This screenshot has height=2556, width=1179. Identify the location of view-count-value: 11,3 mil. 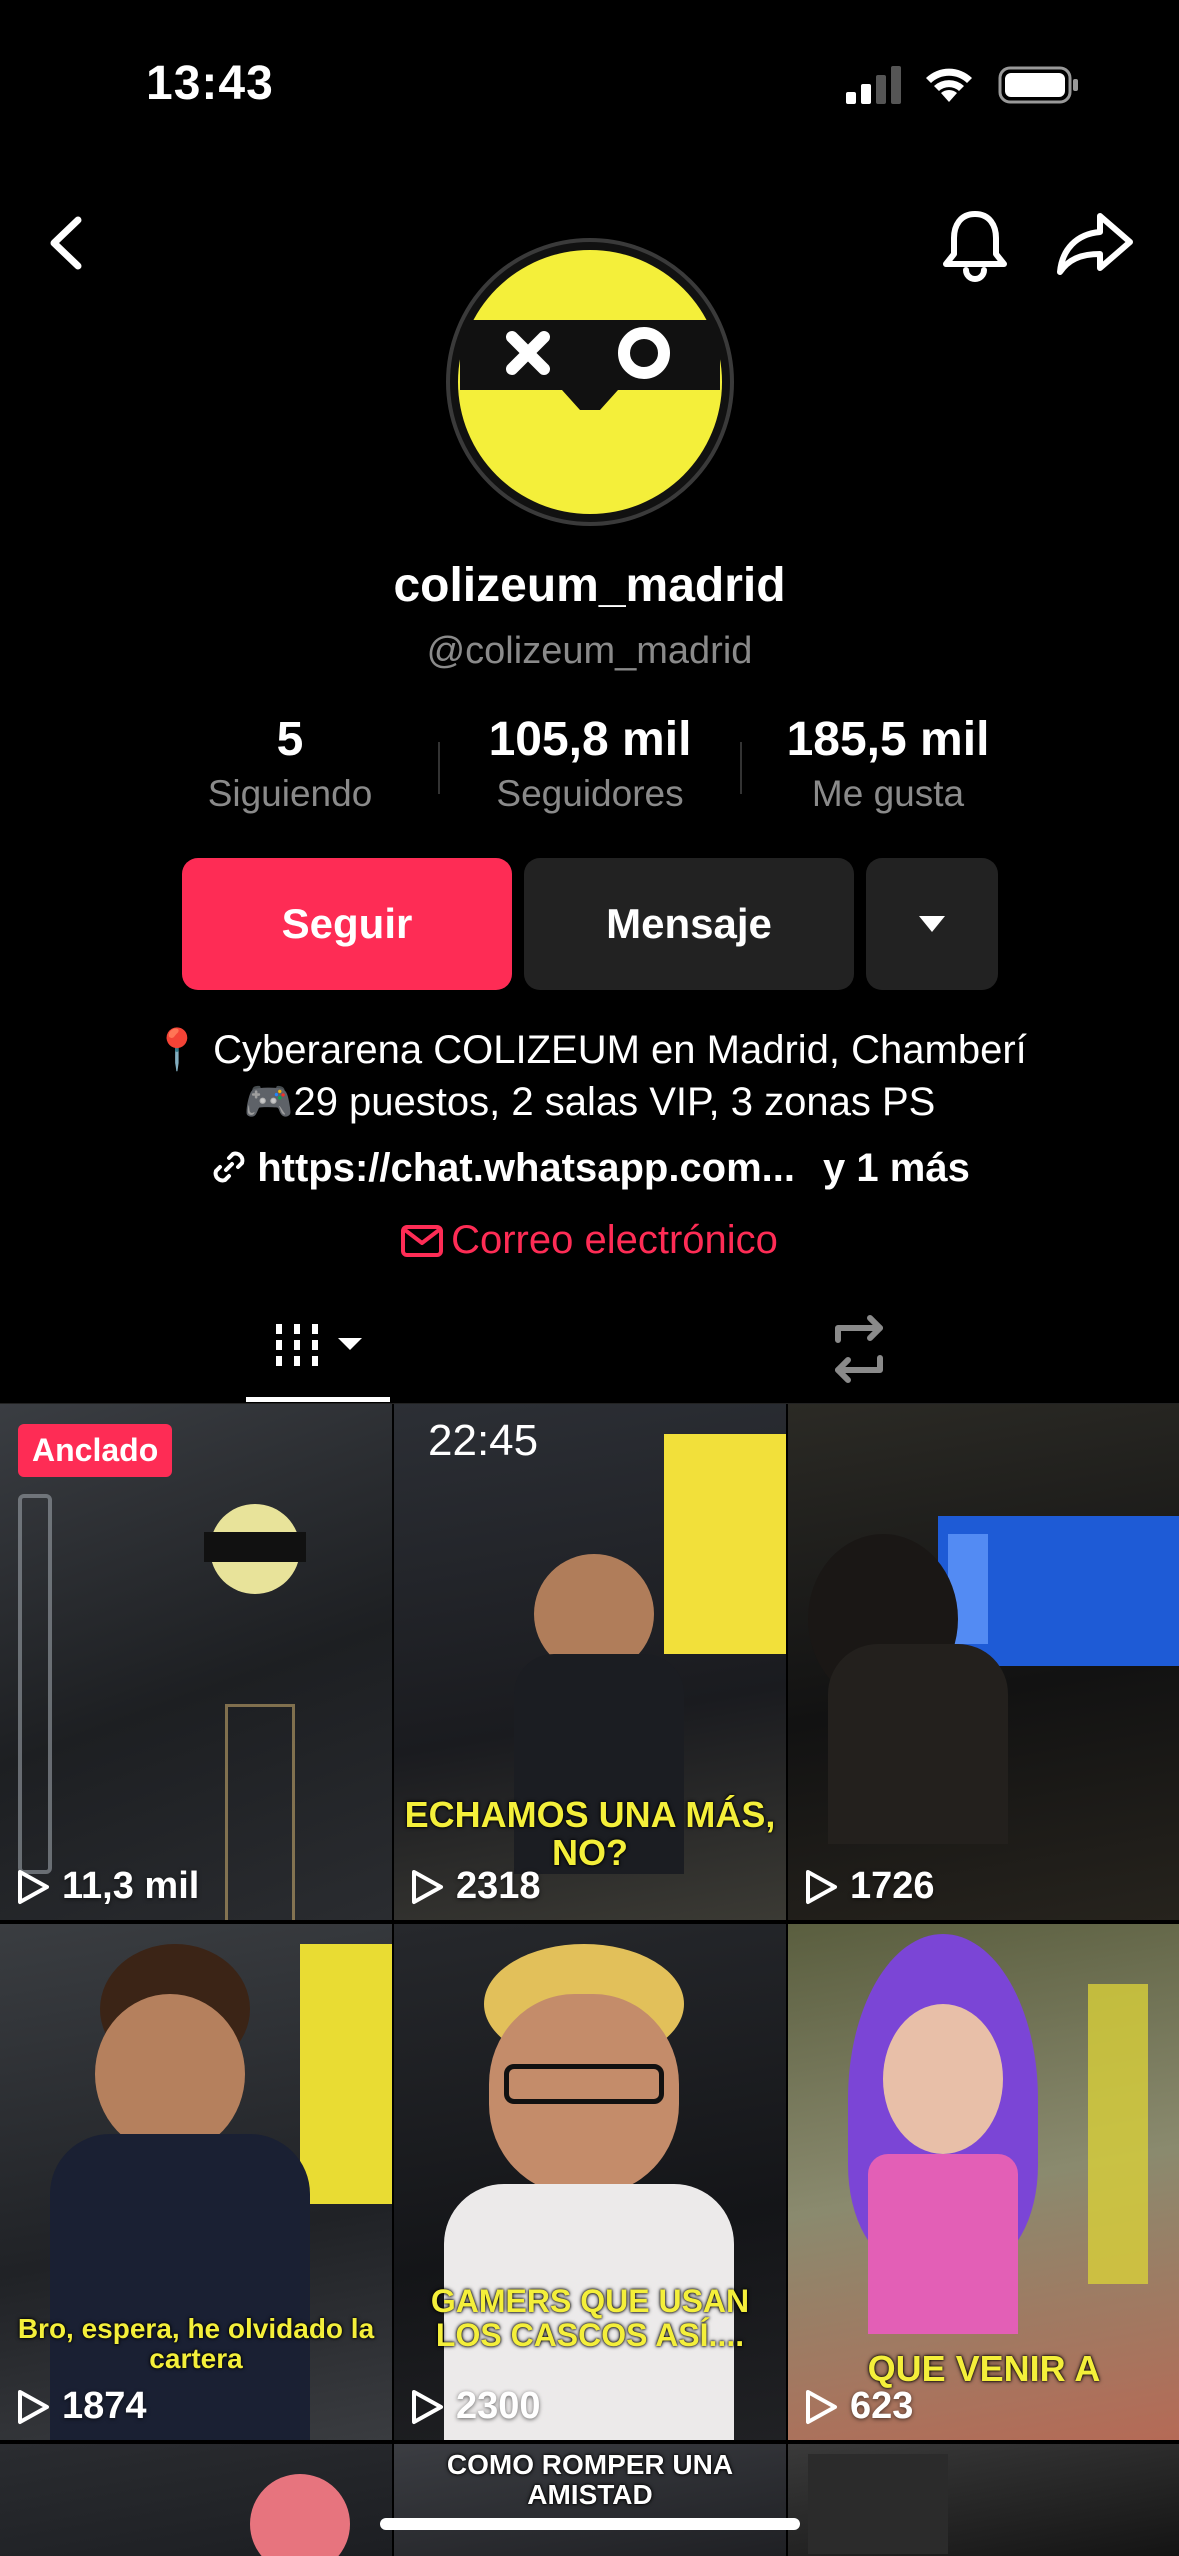
(131, 1886).